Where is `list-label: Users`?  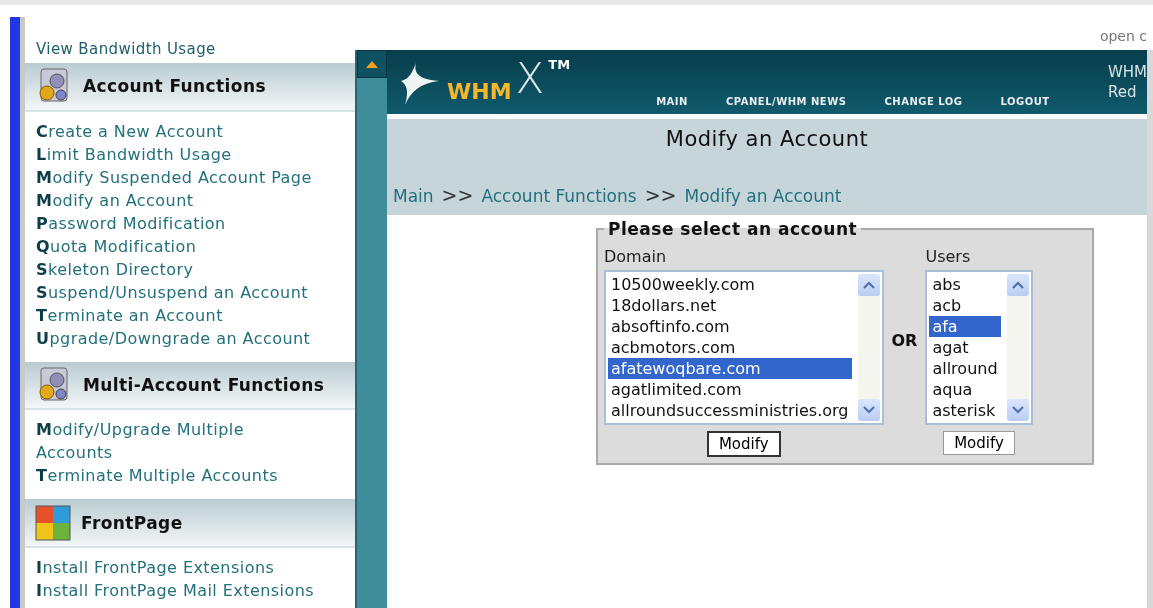
list-label: Users is located at coordinates (948, 256).